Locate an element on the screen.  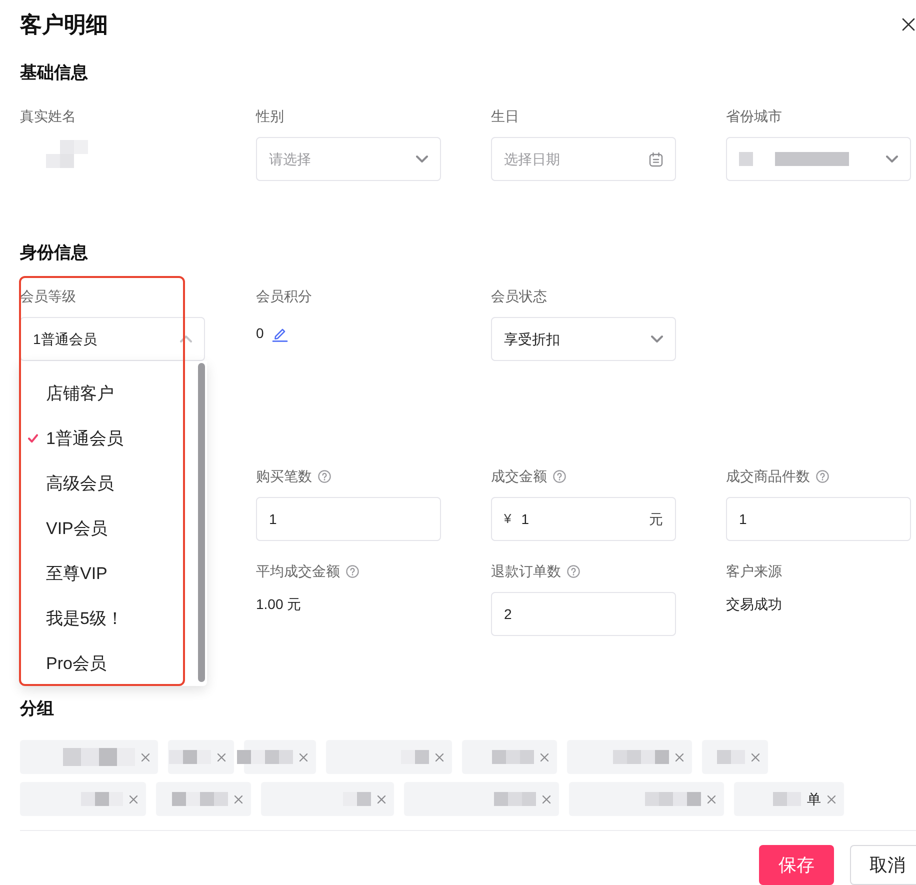
save-button: 保存 is located at coordinates (796, 865).